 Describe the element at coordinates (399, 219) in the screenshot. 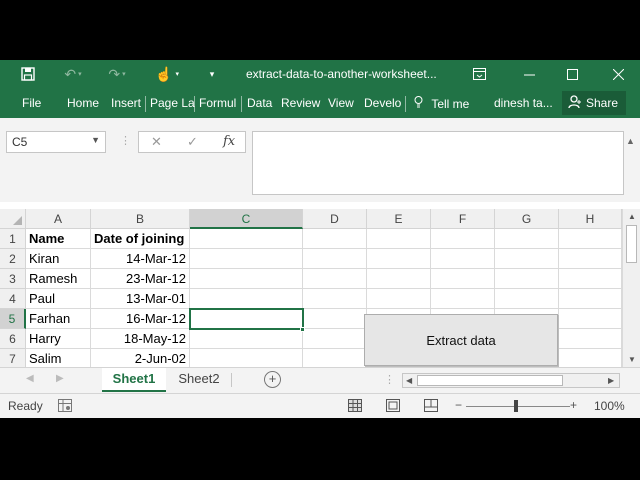

I see `column-header-e: E` at that location.